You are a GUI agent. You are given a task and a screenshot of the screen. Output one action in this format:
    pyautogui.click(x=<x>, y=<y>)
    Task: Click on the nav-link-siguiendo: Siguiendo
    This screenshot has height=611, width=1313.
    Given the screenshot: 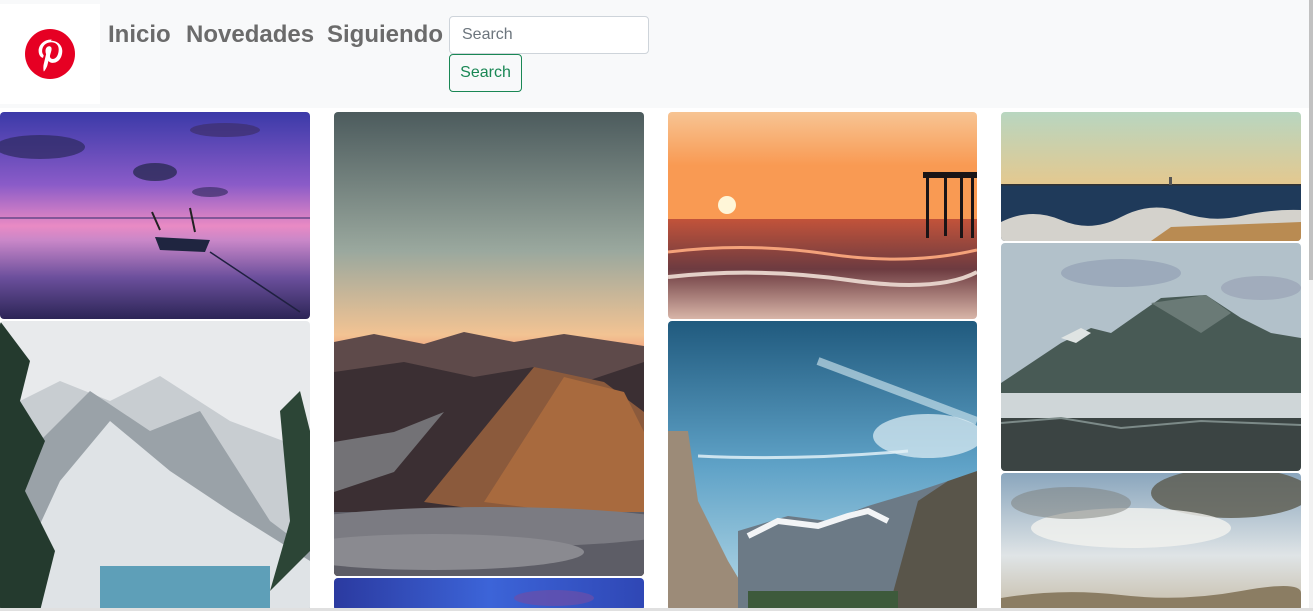 What is the action you would take?
    pyautogui.click(x=385, y=35)
    